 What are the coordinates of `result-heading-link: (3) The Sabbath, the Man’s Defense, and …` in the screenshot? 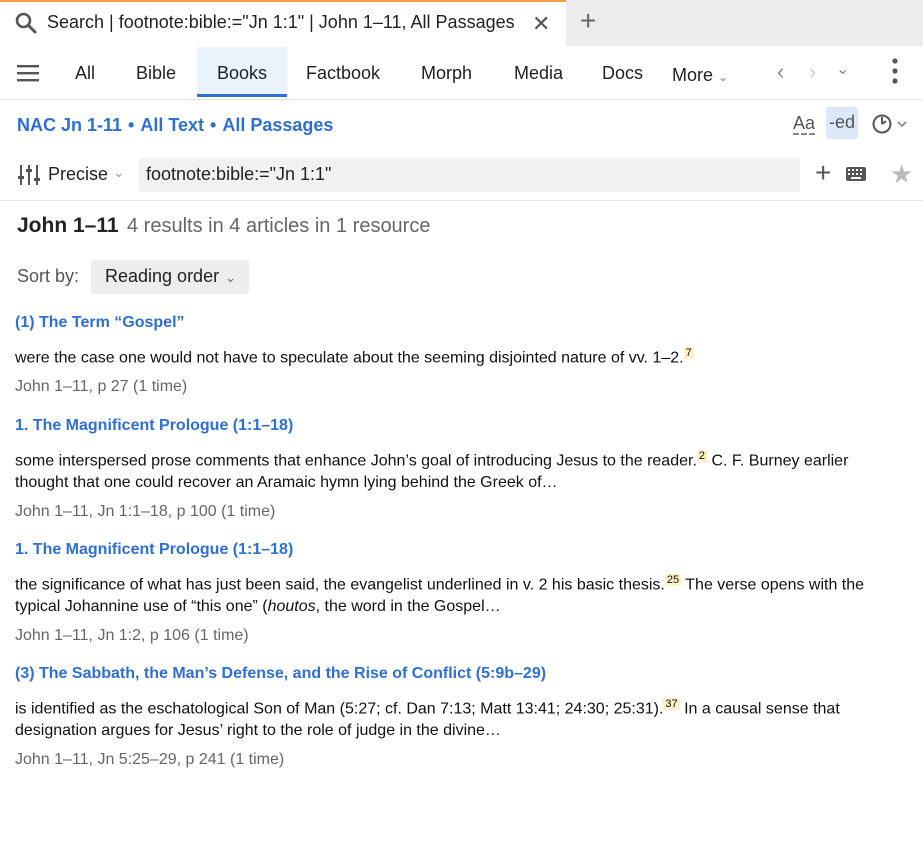 It's located at (460, 674).